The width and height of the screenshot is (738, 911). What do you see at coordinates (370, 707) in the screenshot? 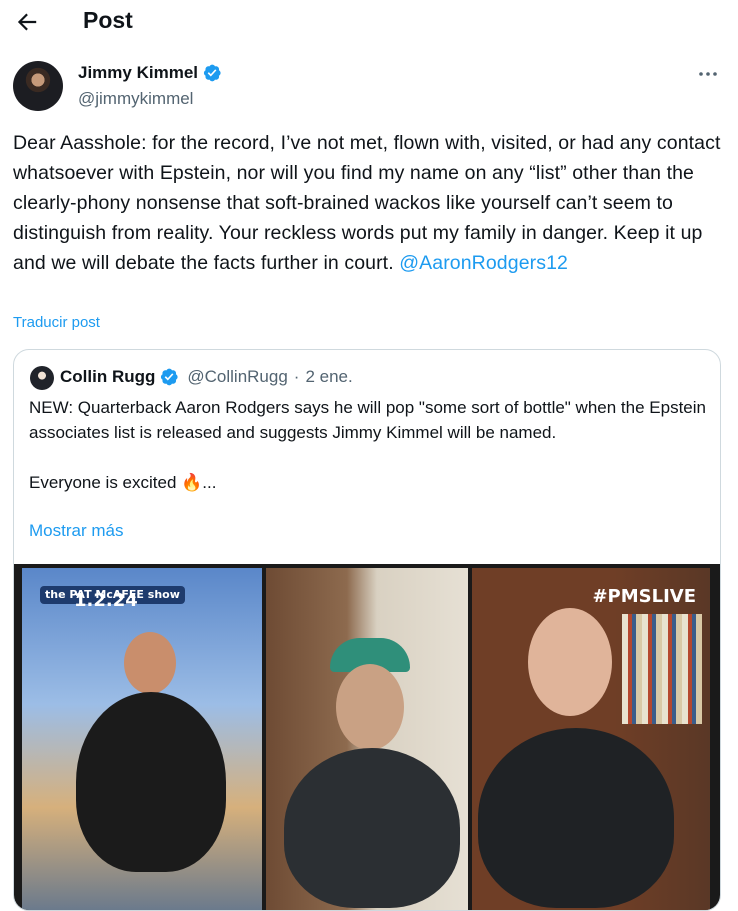
I see `guest-head` at bounding box center [370, 707].